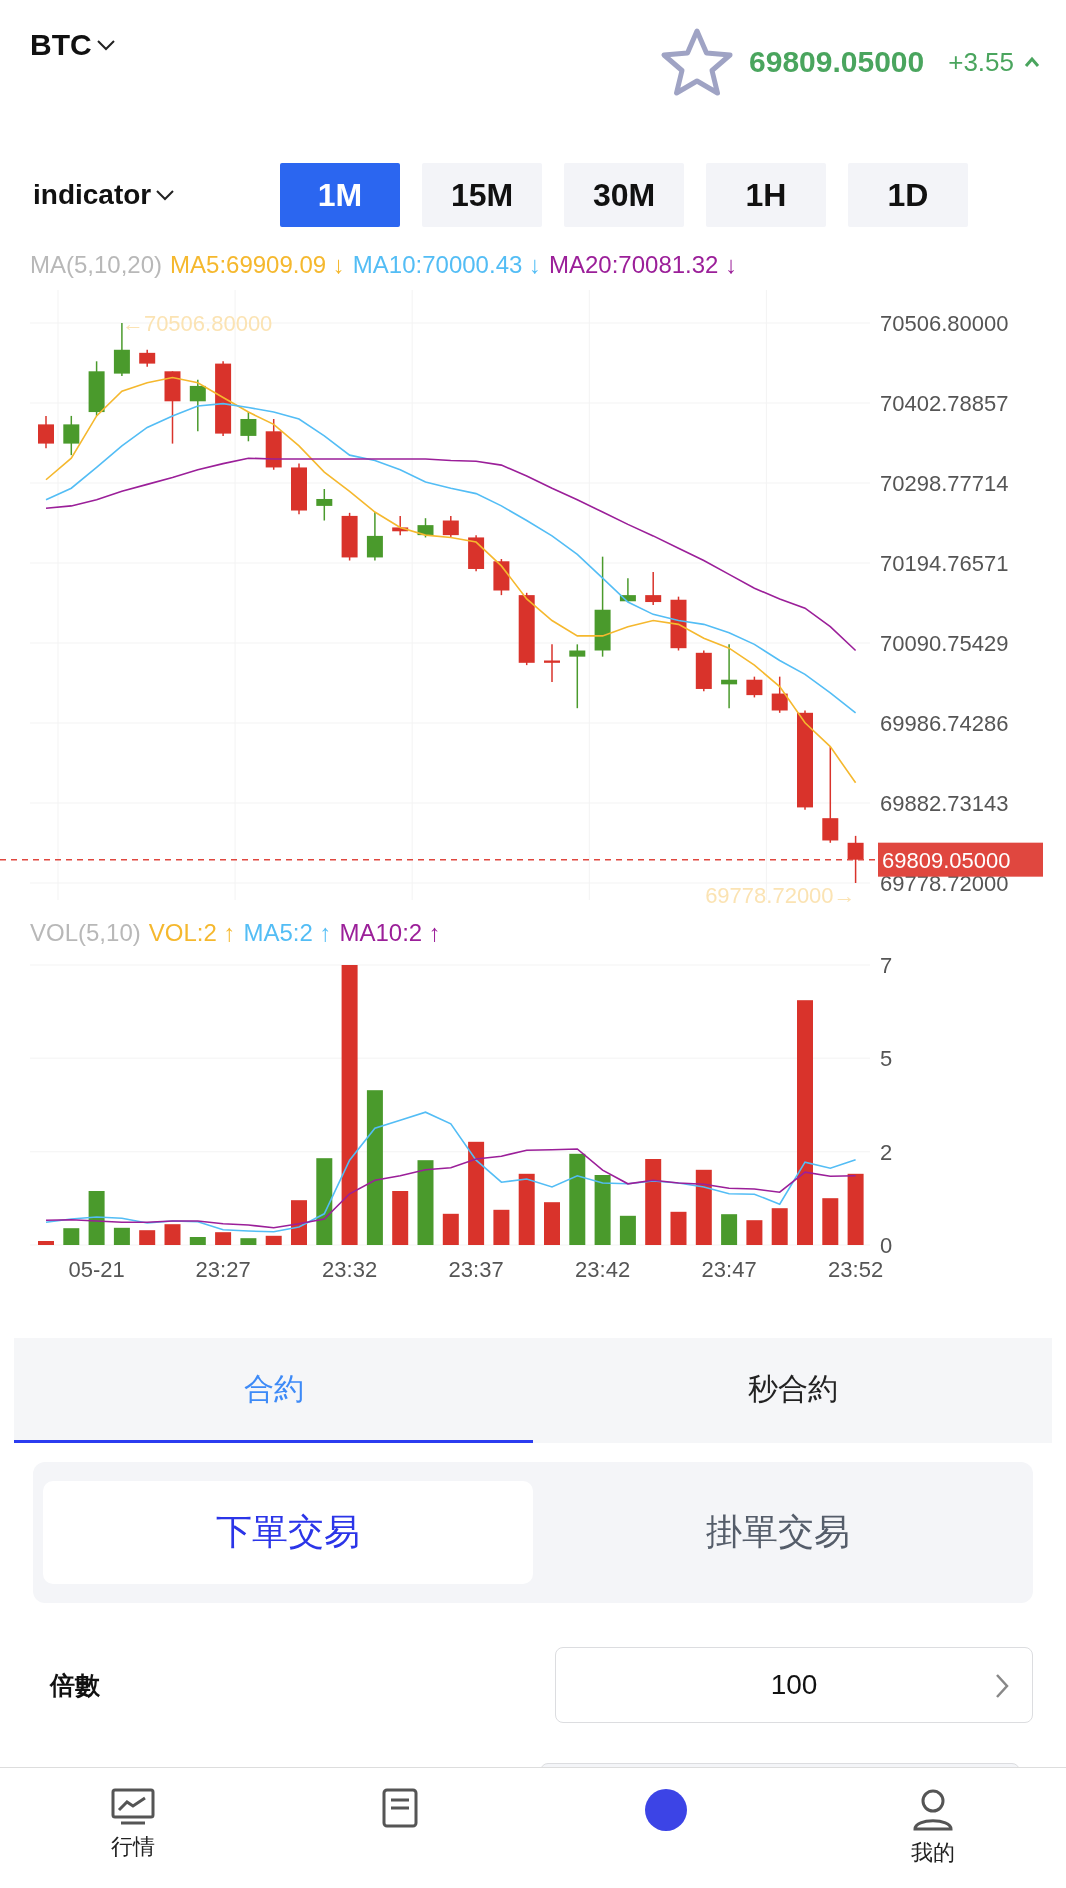 This screenshot has height=1888, width=1066. What do you see at coordinates (287, 932) in the screenshot?
I see `legend-label: MA5:2 ↑` at bounding box center [287, 932].